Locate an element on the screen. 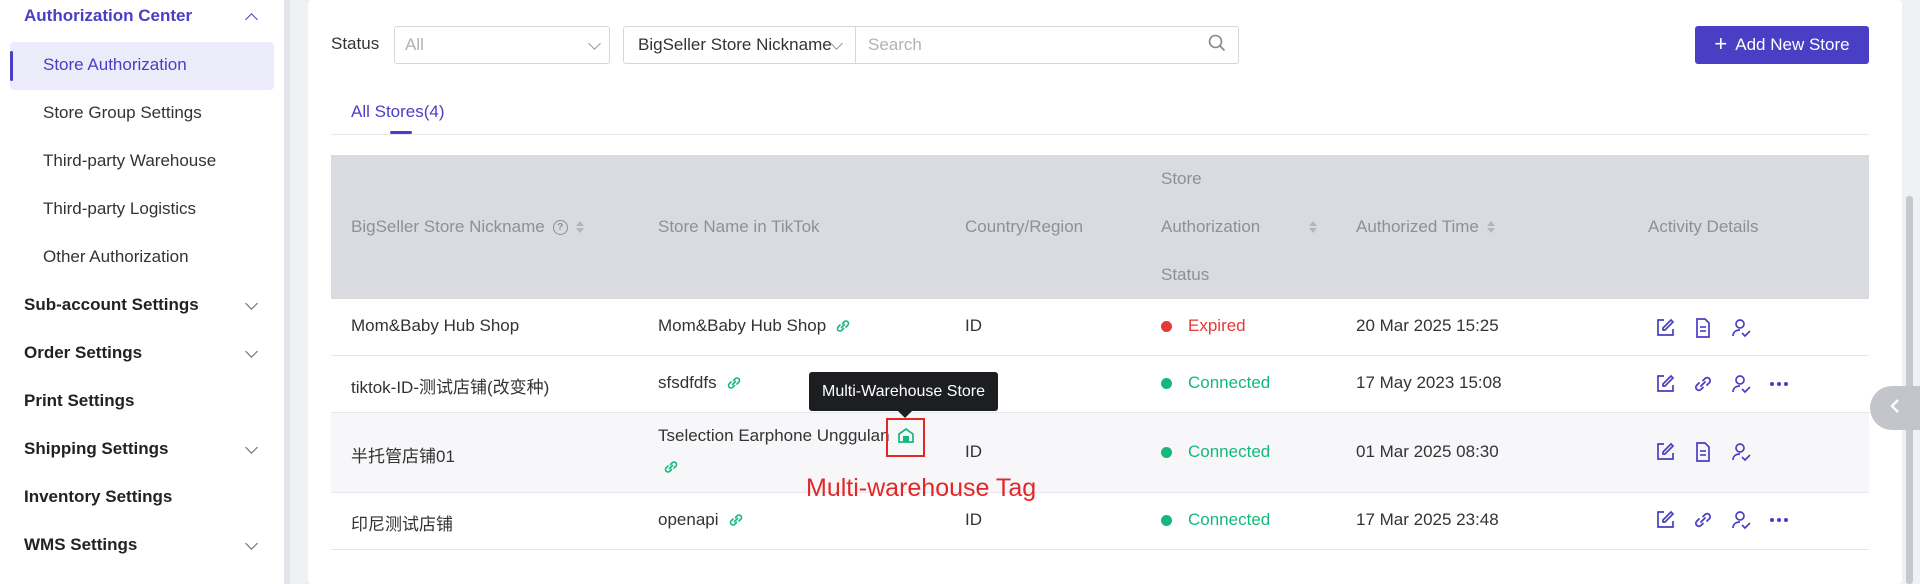  search-input is located at coordinates (1028, 45).